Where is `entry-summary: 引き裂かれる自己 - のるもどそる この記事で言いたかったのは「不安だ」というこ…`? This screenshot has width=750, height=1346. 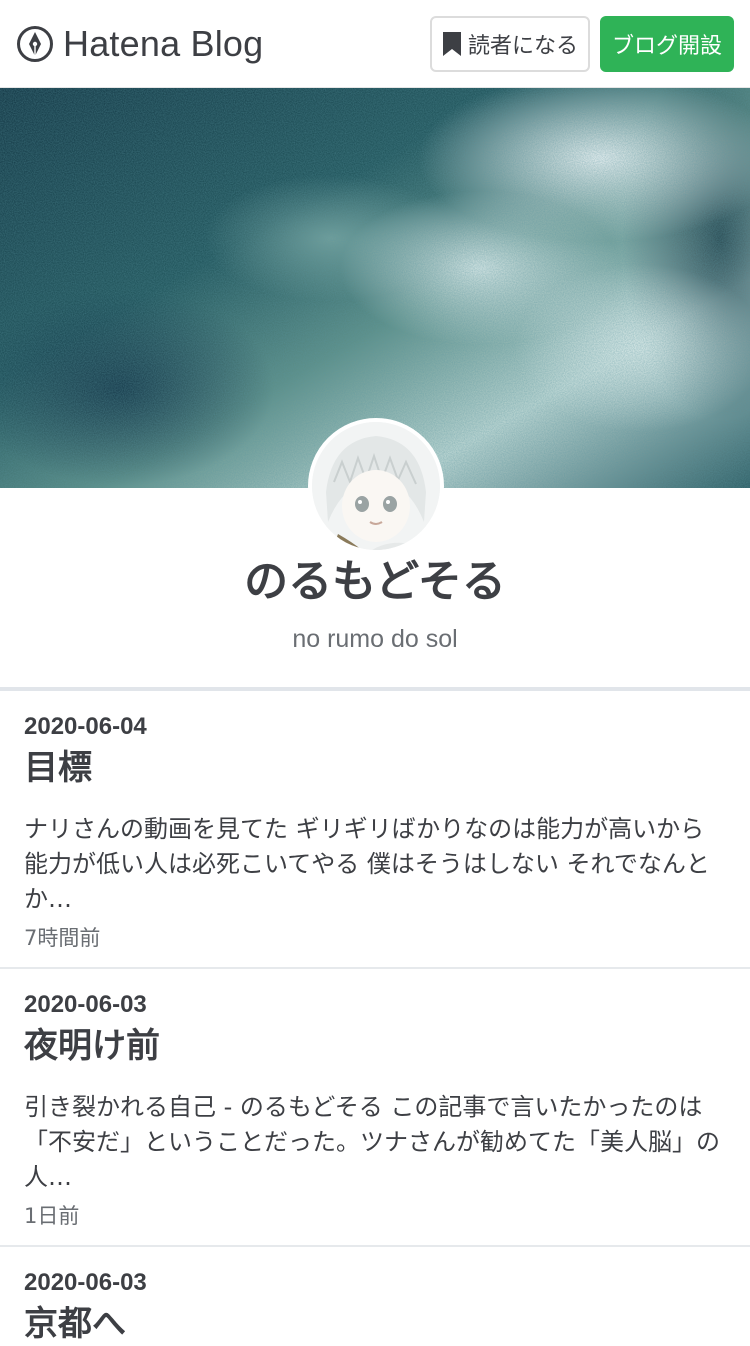
entry-summary: 引き裂かれる自己 - のるもどそる この記事で言いたかったのは「不安だ」というこ… is located at coordinates (372, 1142).